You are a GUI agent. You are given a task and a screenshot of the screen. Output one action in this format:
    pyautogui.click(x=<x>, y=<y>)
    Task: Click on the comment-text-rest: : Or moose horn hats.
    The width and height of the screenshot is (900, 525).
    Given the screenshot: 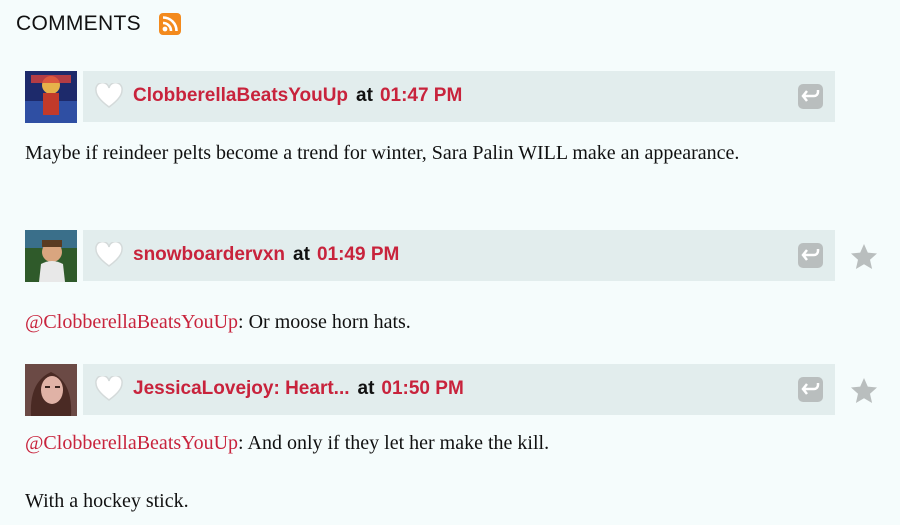 What is the action you would take?
    pyautogui.click(x=324, y=322)
    